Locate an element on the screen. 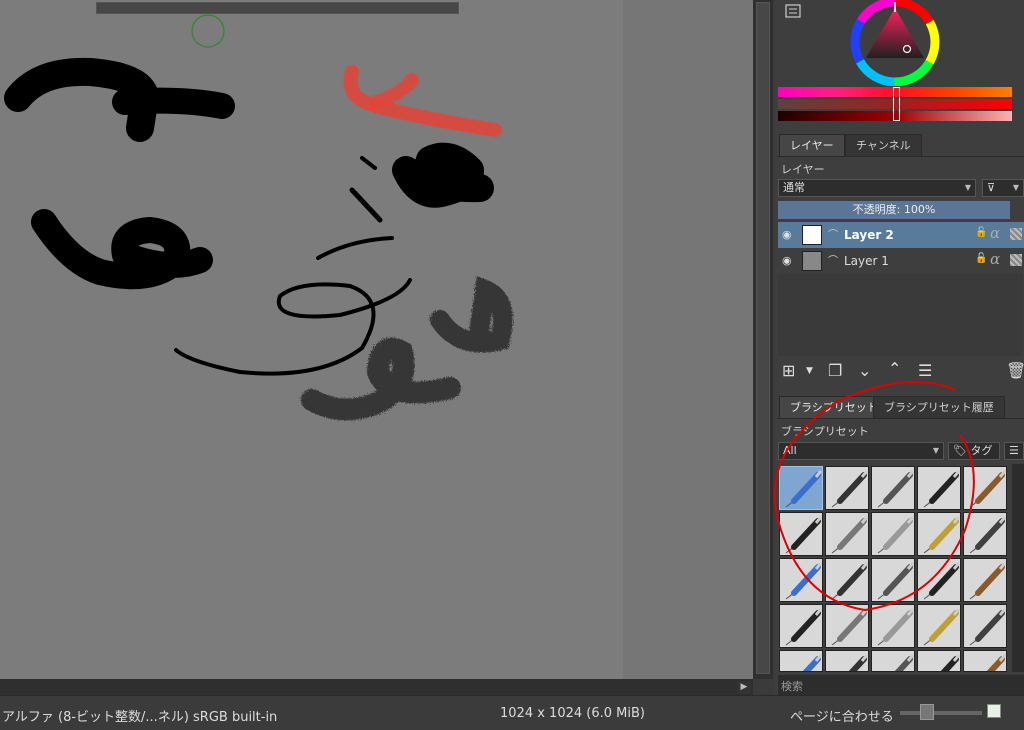 This screenshot has width=1024, height=730. tab-channels: チャンネル is located at coordinates (883, 145).